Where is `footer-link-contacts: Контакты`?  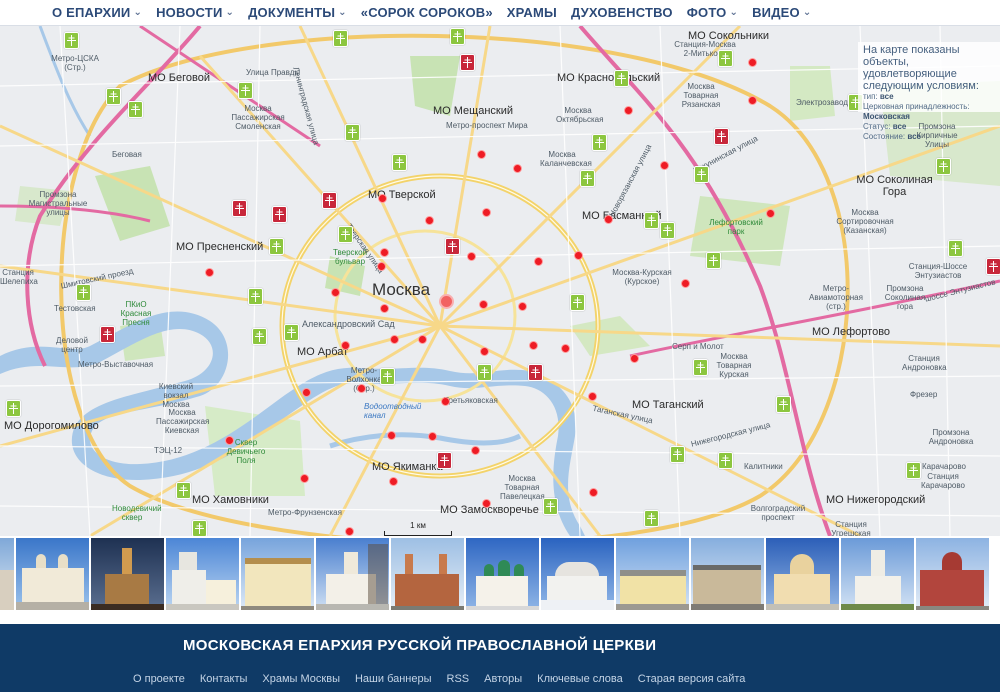
footer-link-contacts: Контакты is located at coordinates (224, 679).